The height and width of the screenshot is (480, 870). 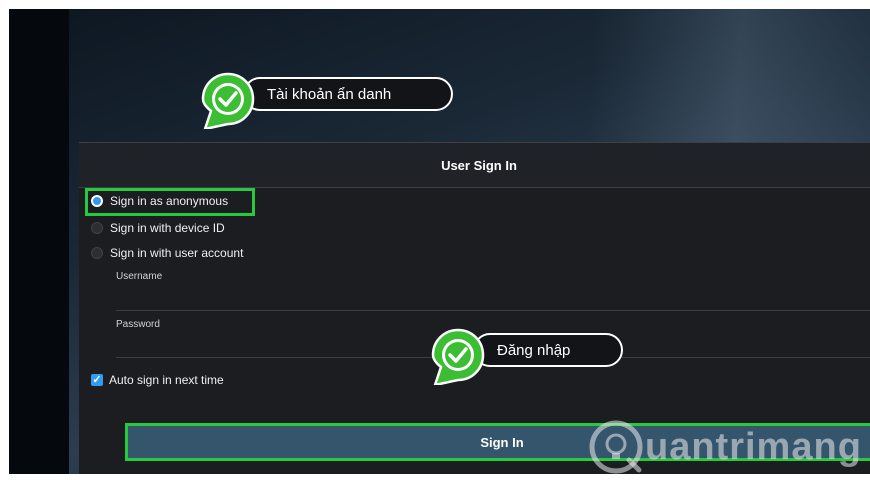 I want to click on callout-anonymous-pill: Tài khoản ẩn danh, so click(x=348, y=94).